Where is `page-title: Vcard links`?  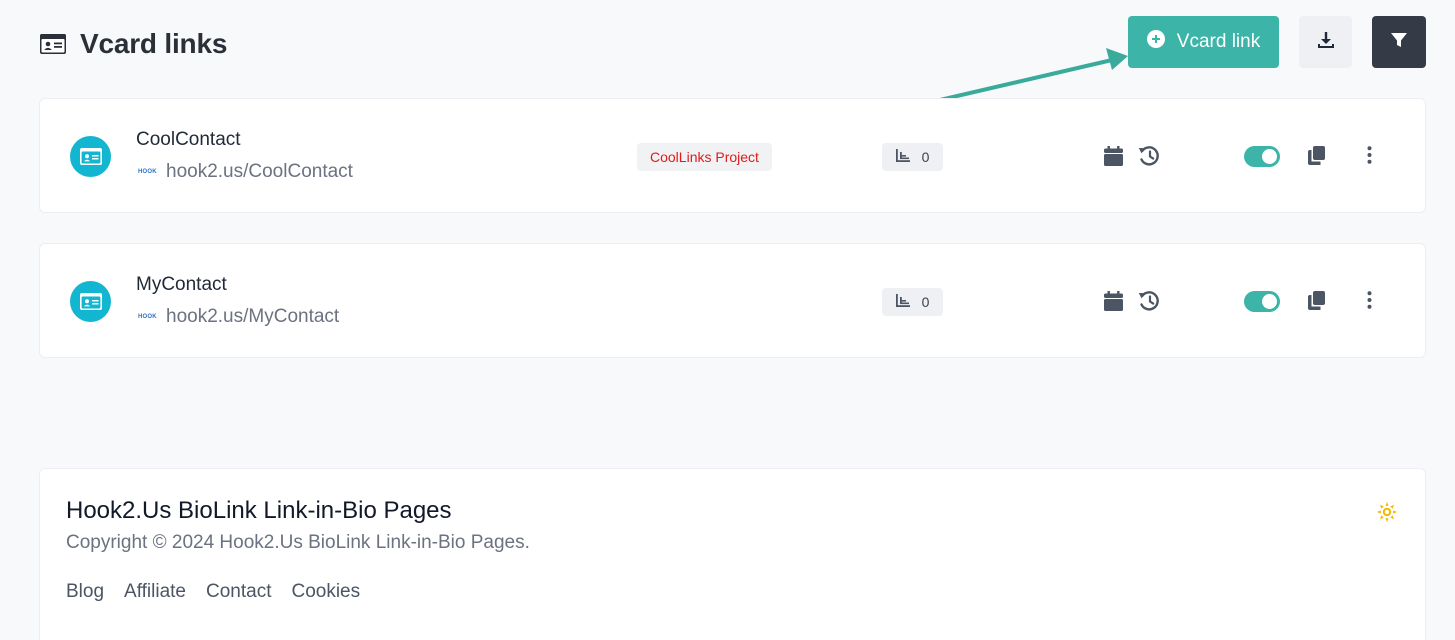
page-title: Vcard links is located at coordinates (154, 43).